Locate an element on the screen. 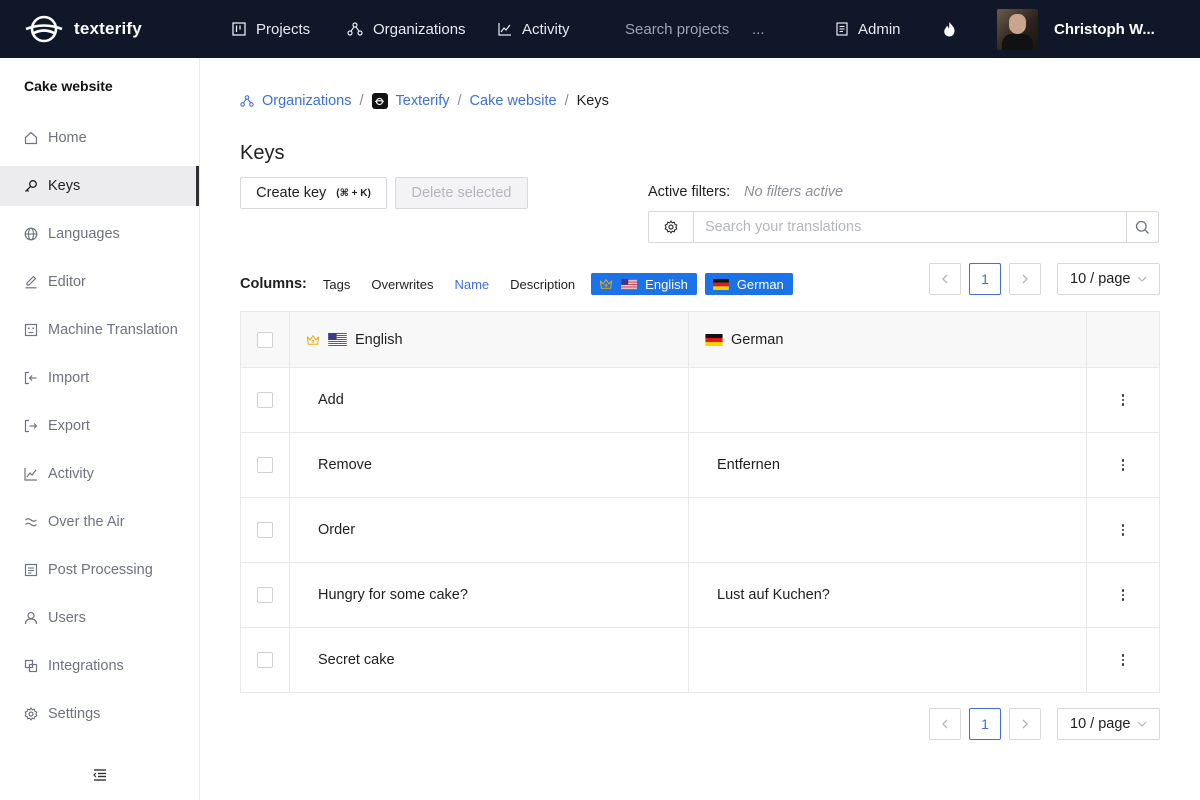  english-cell: Remove is located at coordinates (489, 465).